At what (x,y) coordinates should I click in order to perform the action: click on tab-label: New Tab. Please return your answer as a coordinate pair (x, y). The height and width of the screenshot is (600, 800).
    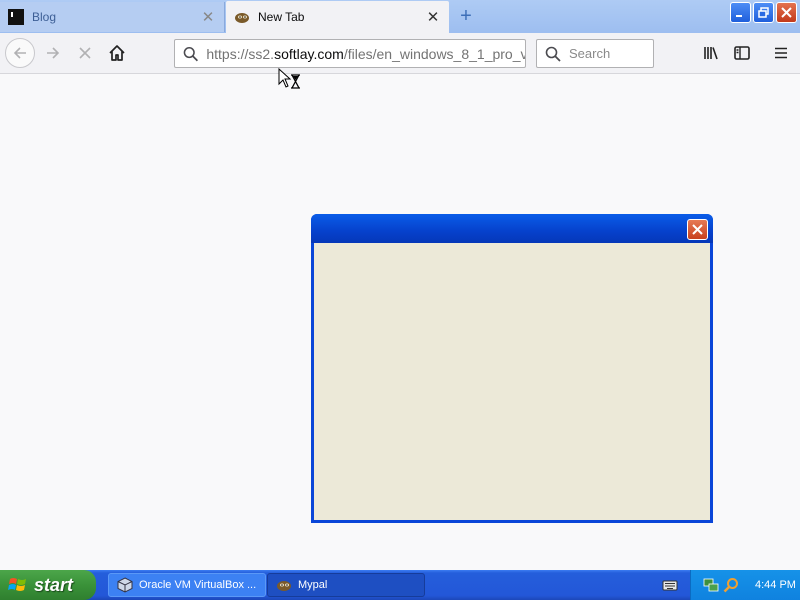
    Looking at the image, I should click on (281, 17).